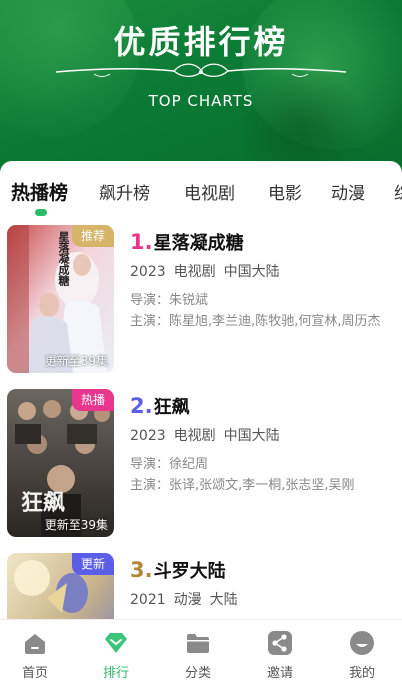 The width and height of the screenshot is (402, 684). What do you see at coordinates (361, 673) in the screenshot?
I see `nav-label: 我的` at bounding box center [361, 673].